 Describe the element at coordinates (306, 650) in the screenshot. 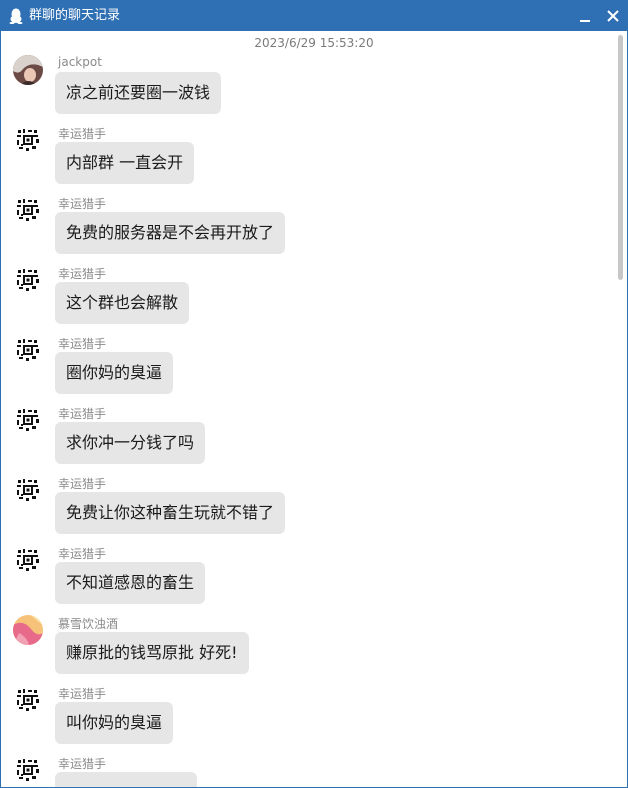

I see `chat-message: 慕雪饮浊酒 赚原批的钱骂原批 好死!` at that location.